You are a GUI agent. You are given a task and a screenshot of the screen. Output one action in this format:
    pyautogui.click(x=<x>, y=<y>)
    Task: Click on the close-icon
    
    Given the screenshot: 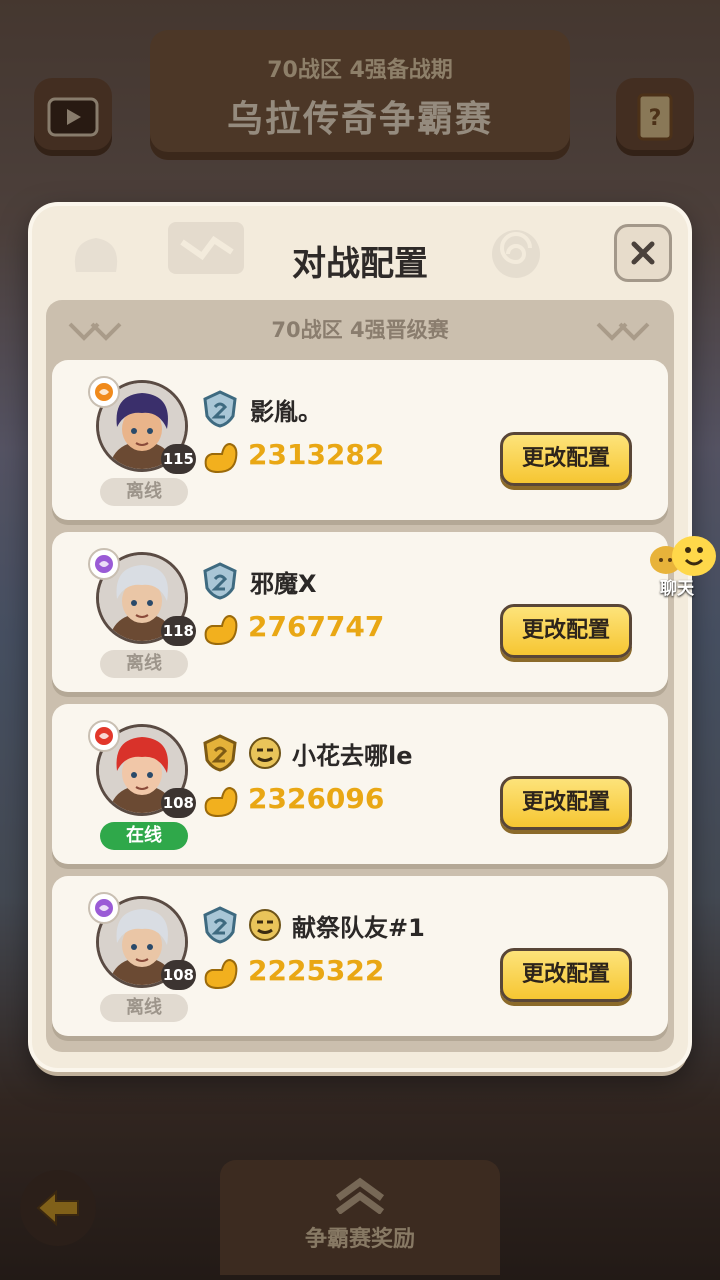 What is the action you would take?
    pyautogui.click(x=643, y=253)
    